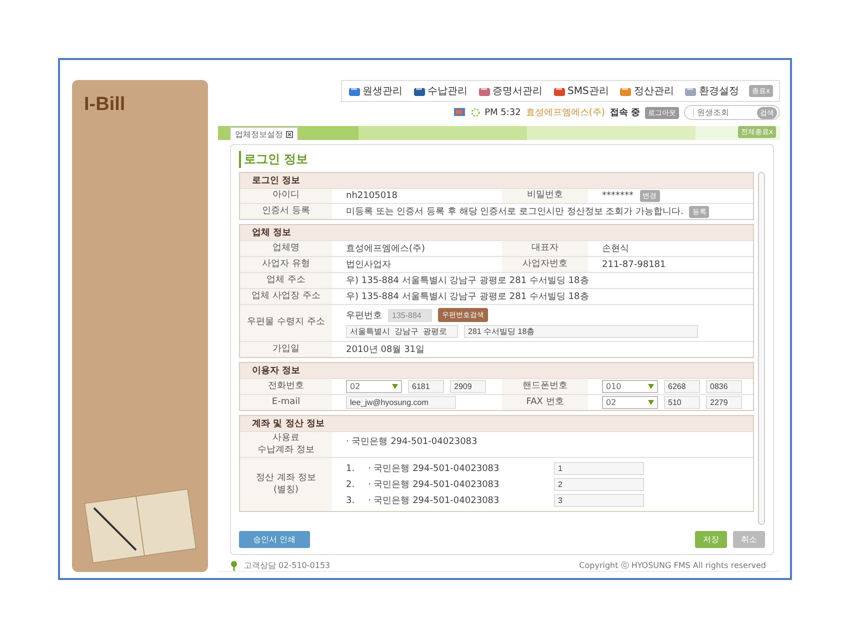 The height and width of the screenshot is (636, 850). Describe the element at coordinates (545, 248) in the screenshot. I see `row-label: 대표자` at that location.